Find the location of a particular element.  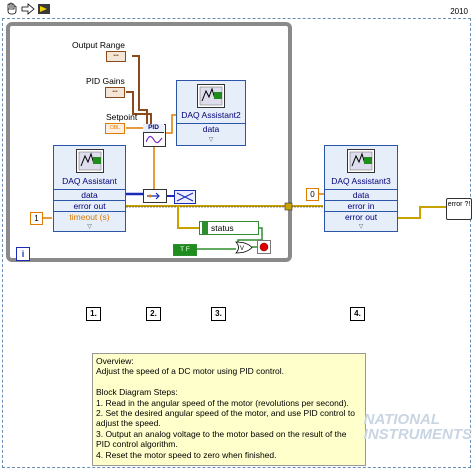

pid-label: PID is located at coordinates (153, 128).